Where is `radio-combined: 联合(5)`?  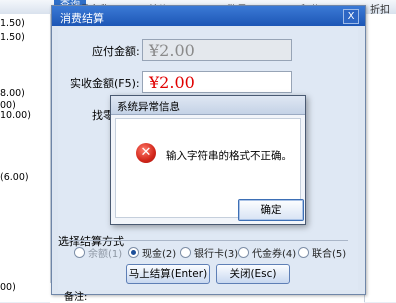
radio-combined: 联合(5) is located at coordinates (322, 252).